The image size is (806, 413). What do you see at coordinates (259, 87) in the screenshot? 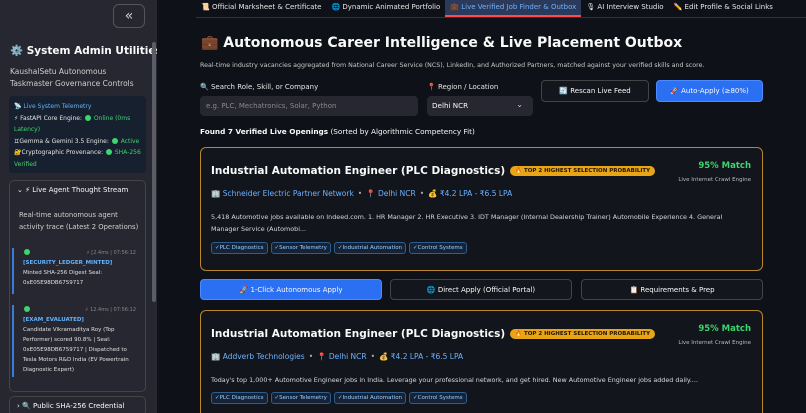
I see `search-label: 🔍 Search Role, Skill, or Company` at bounding box center [259, 87].